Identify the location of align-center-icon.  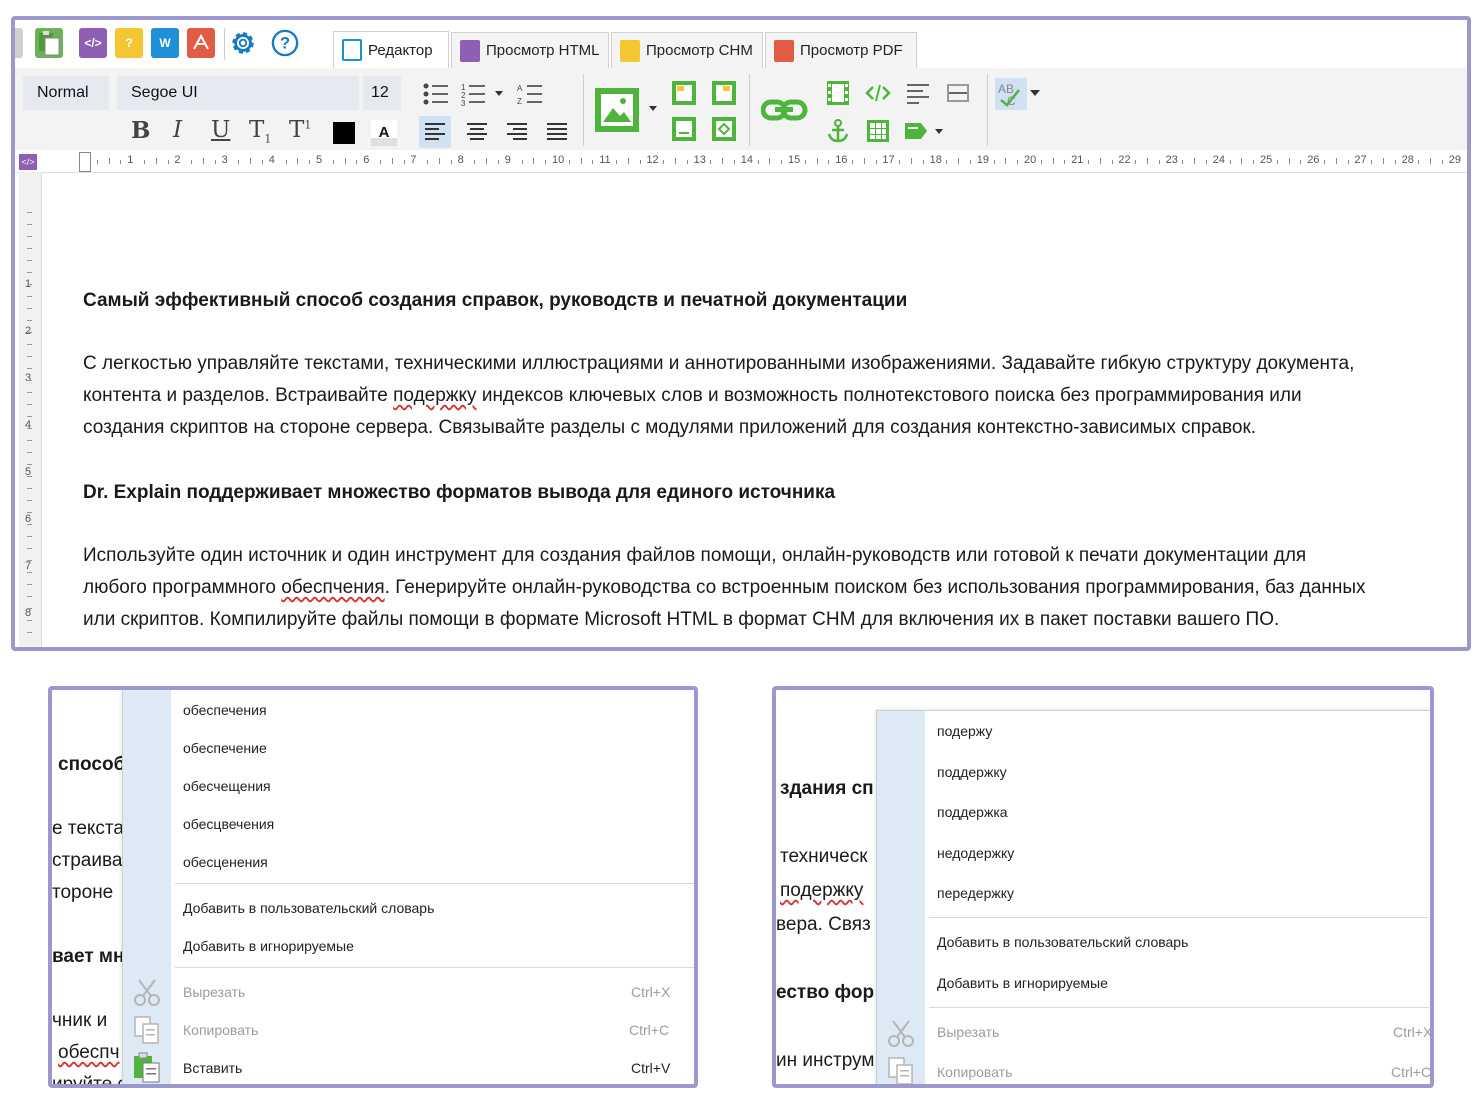
(477, 132).